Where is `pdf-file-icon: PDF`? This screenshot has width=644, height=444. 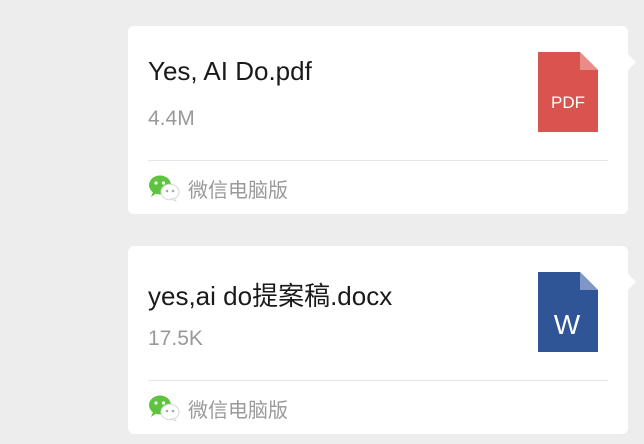
pdf-file-icon: PDF is located at coordinates (568, 92).